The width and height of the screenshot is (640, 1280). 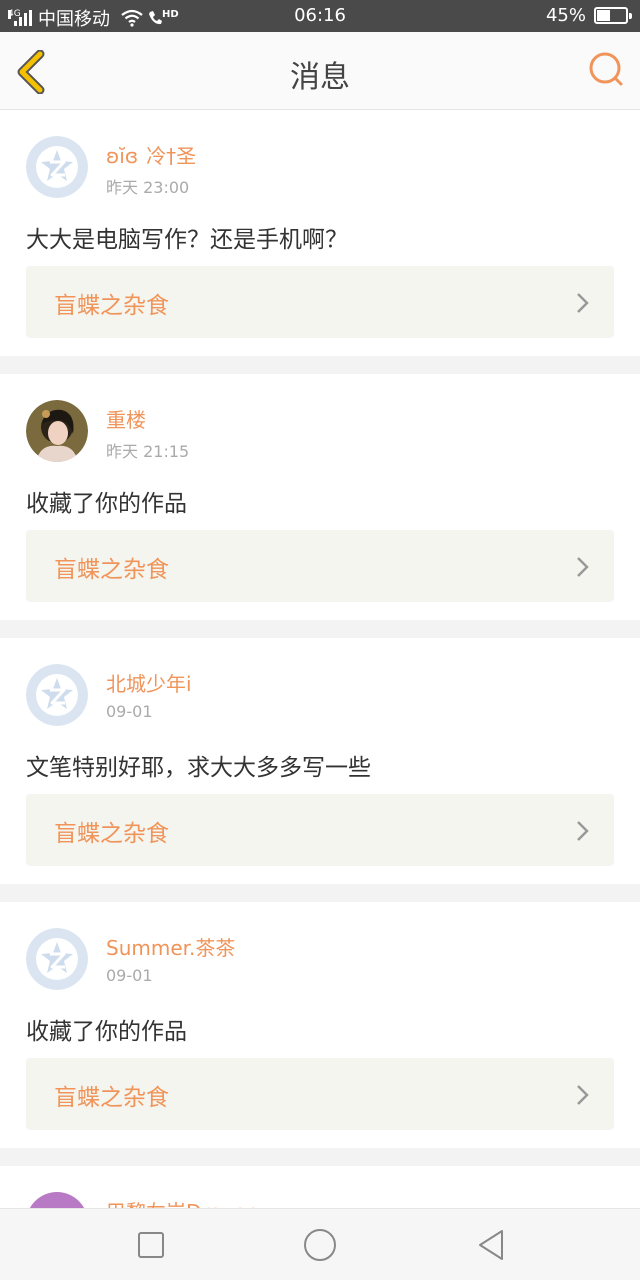 I want to click on message-text: 文笔特别好耶，求大大多多写一些, so click(x=198, y=768).